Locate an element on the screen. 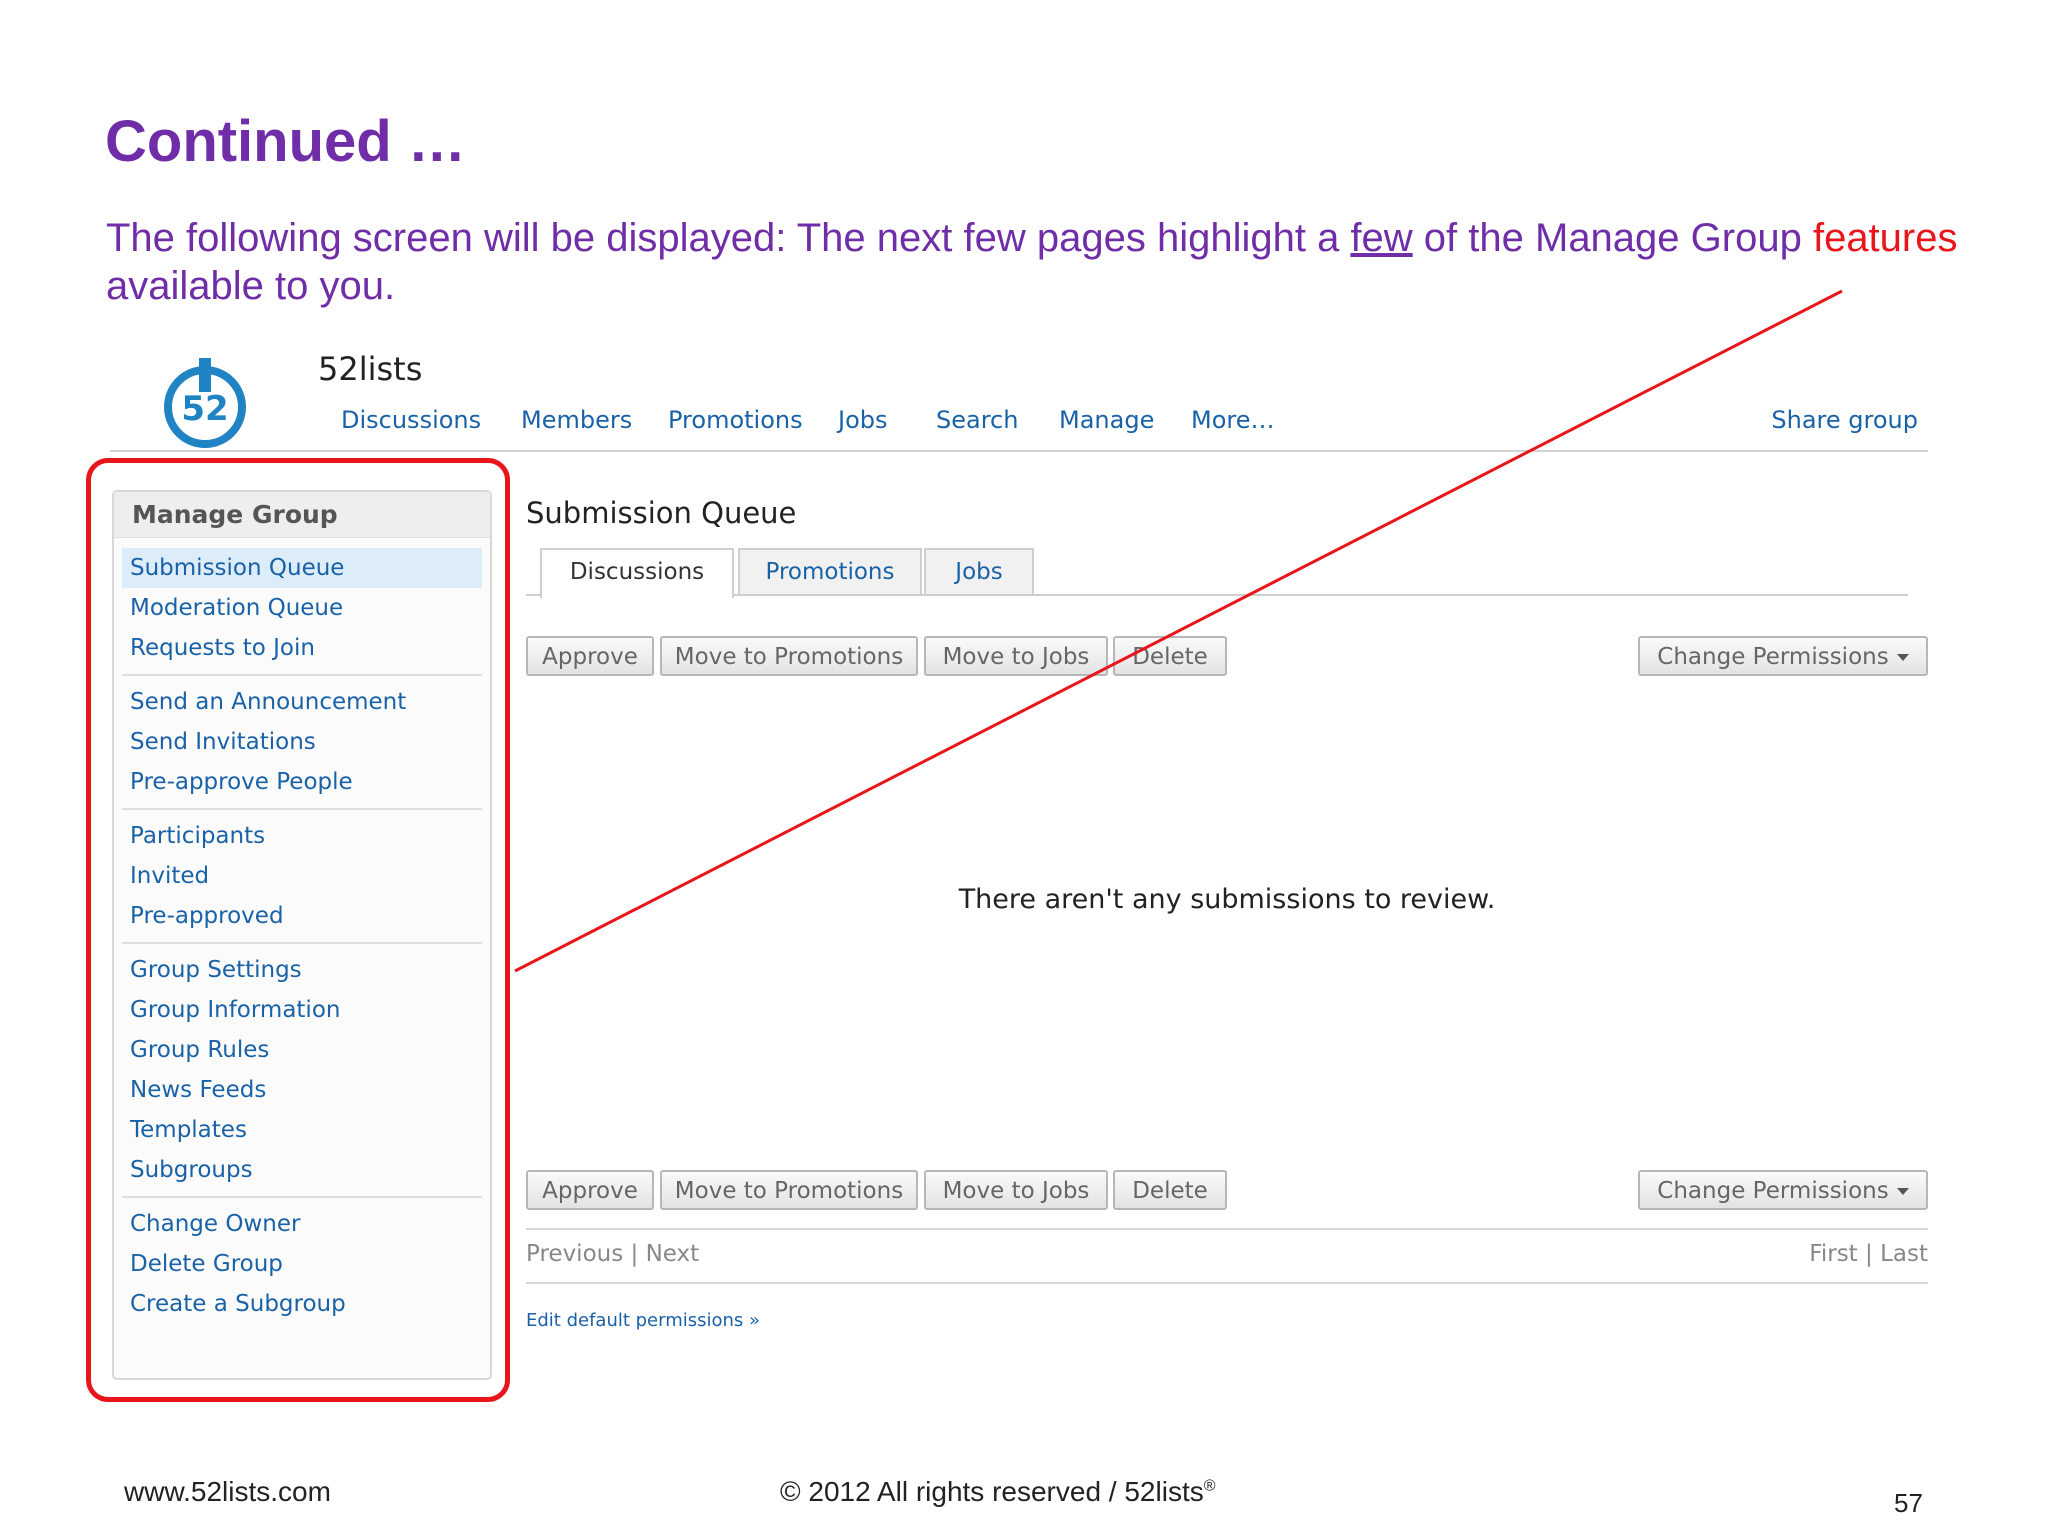 This screenshot has width=2048, height=1536. page-title: Submission Queue is located at coordinates (661, 513).